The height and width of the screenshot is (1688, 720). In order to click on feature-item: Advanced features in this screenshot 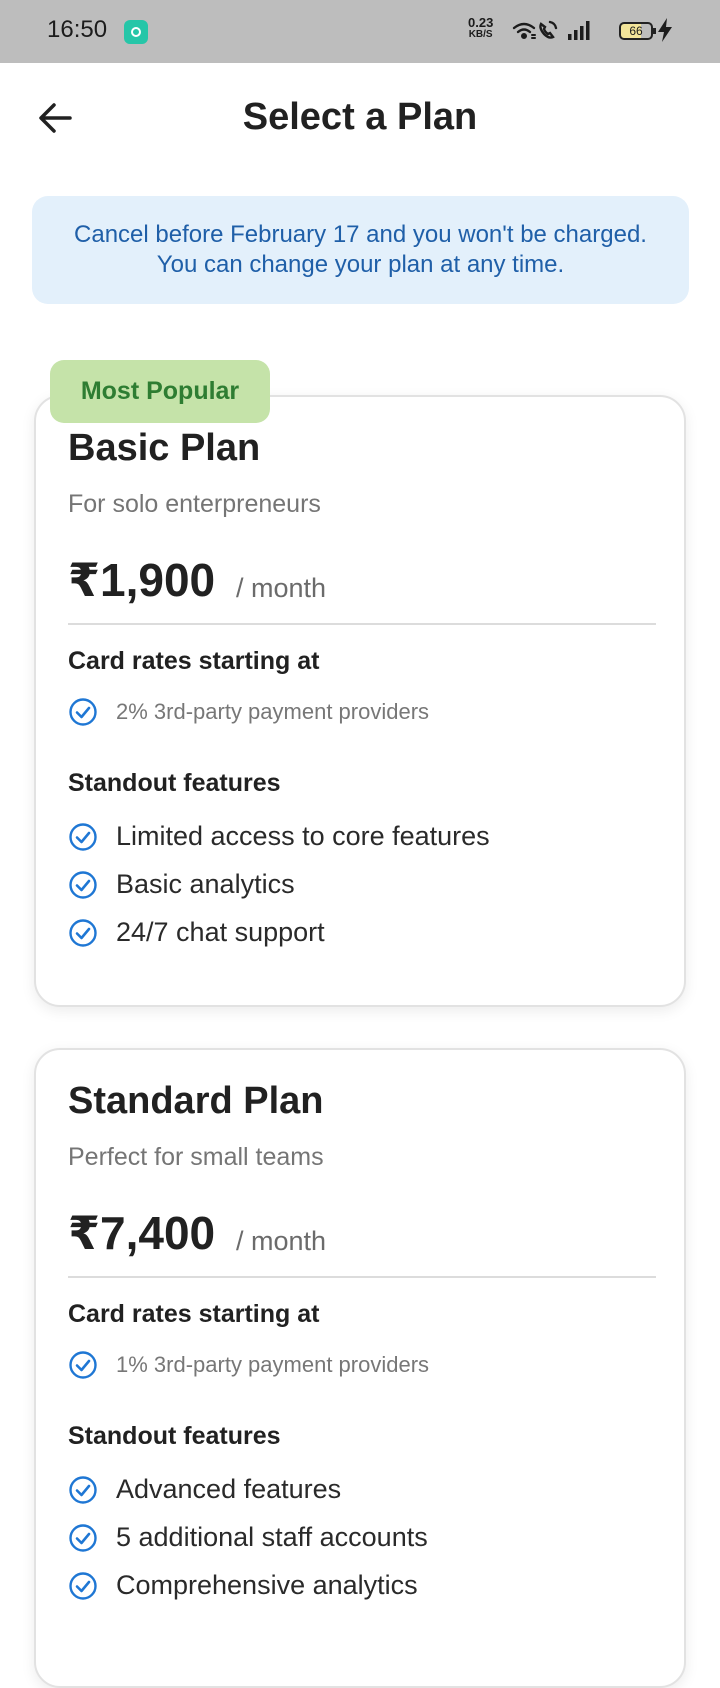, I will do `click(204, 1489)`.